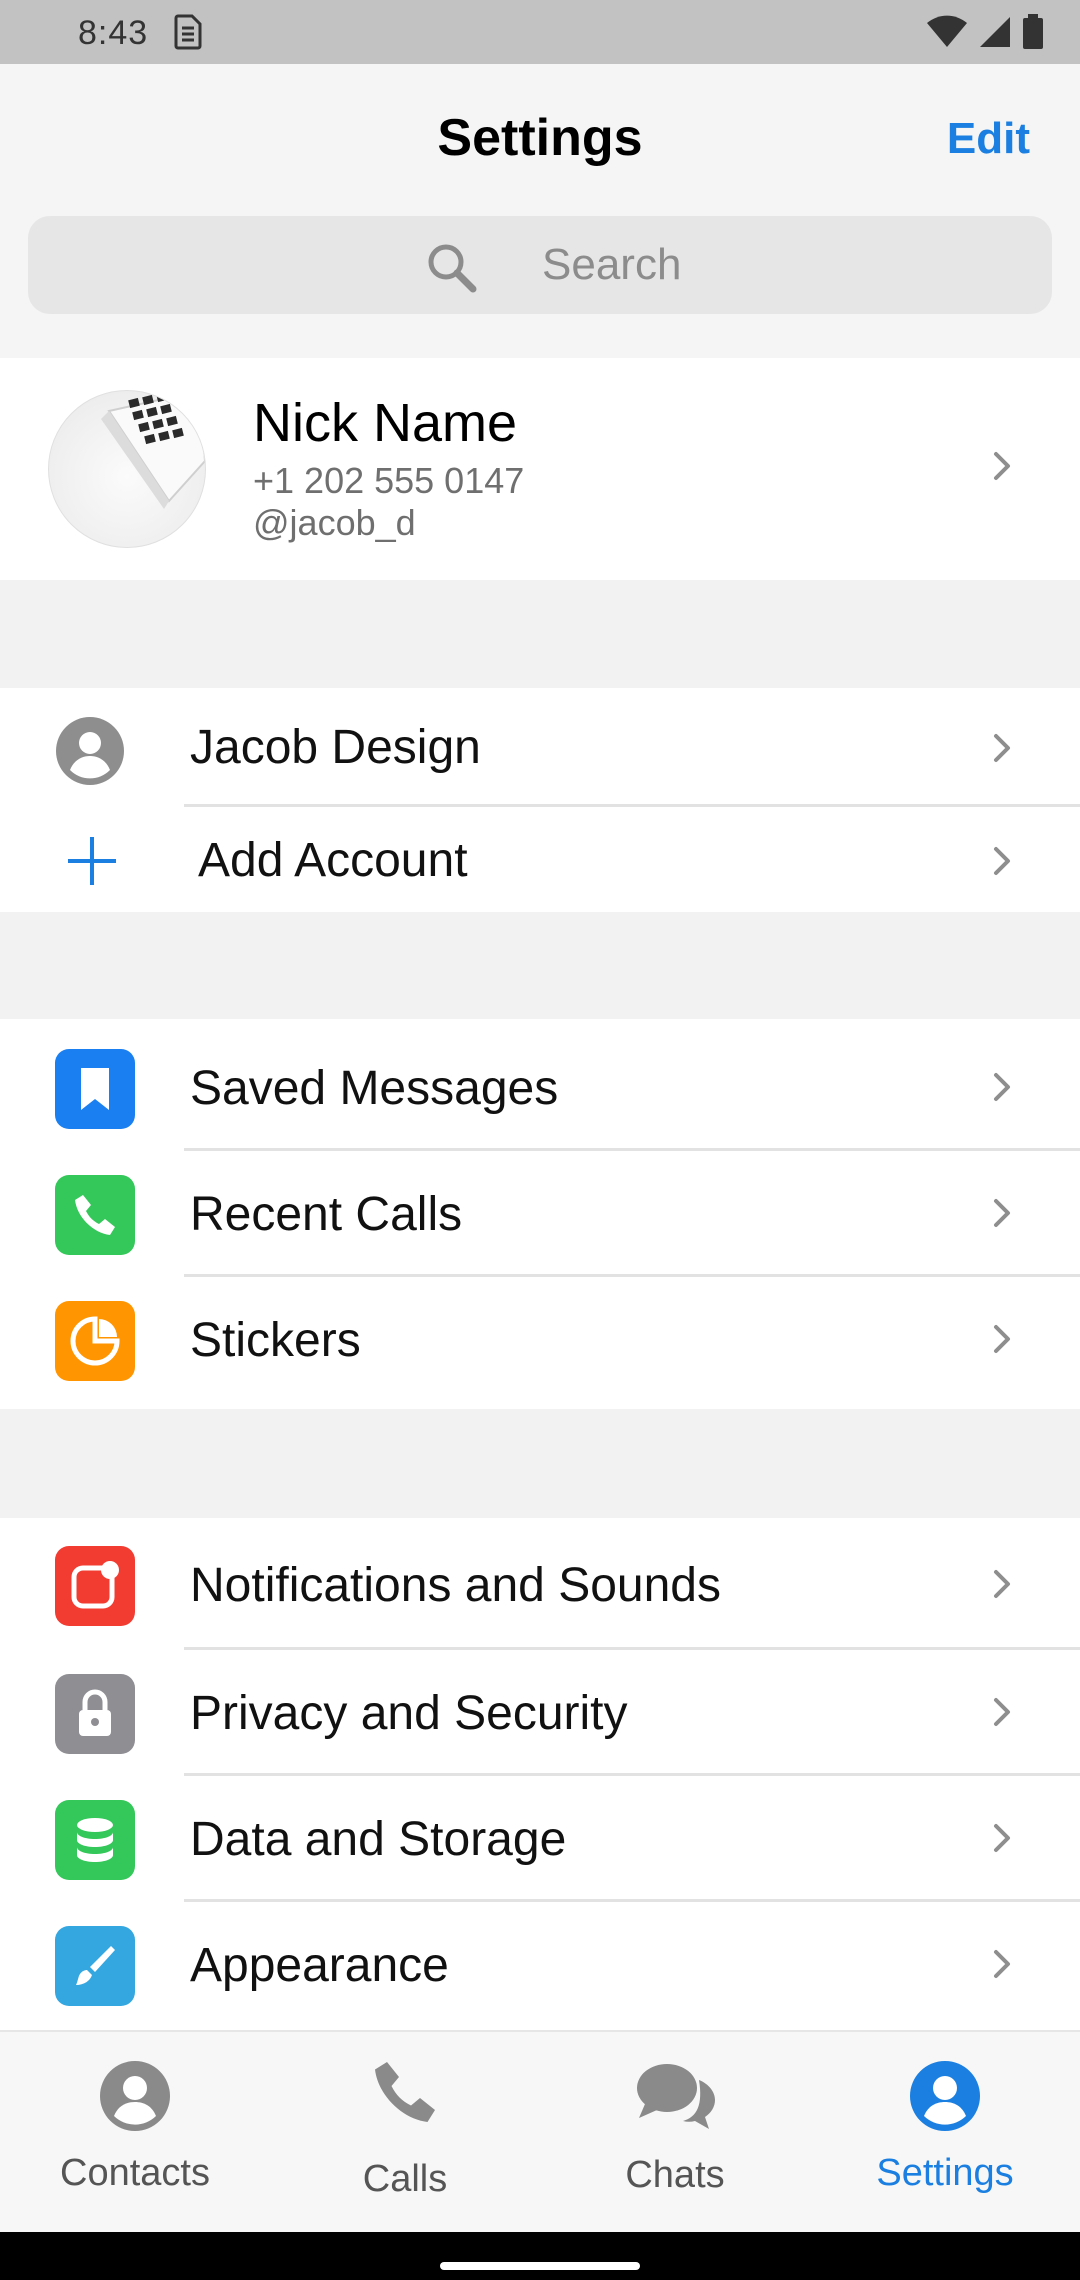 The image size is (1080, 2280). Describe the element at coordinates (135, 2173) in the screenshot. I see `tab-label: Contacts` at that location.